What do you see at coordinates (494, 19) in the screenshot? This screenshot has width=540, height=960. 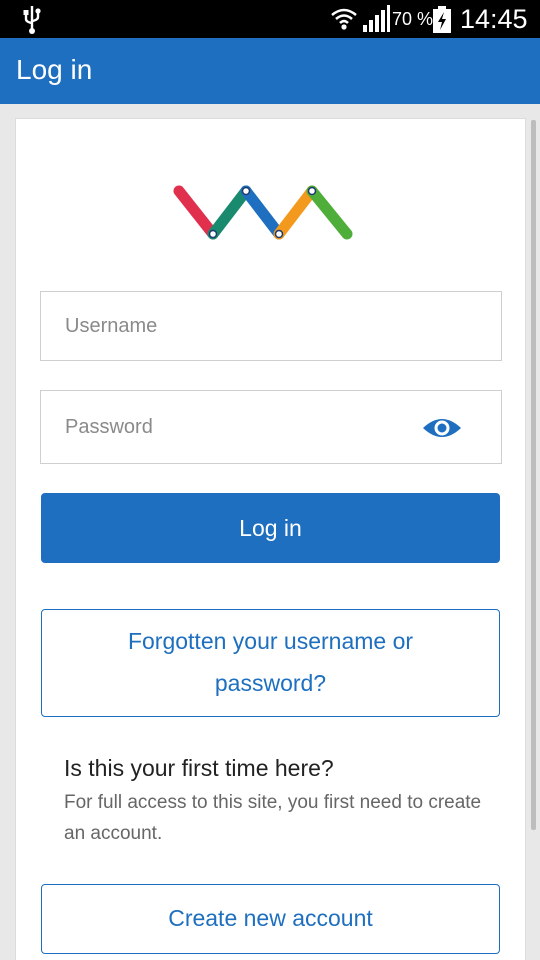 I see `clock: 14:45` at bounding box center [494, 19].